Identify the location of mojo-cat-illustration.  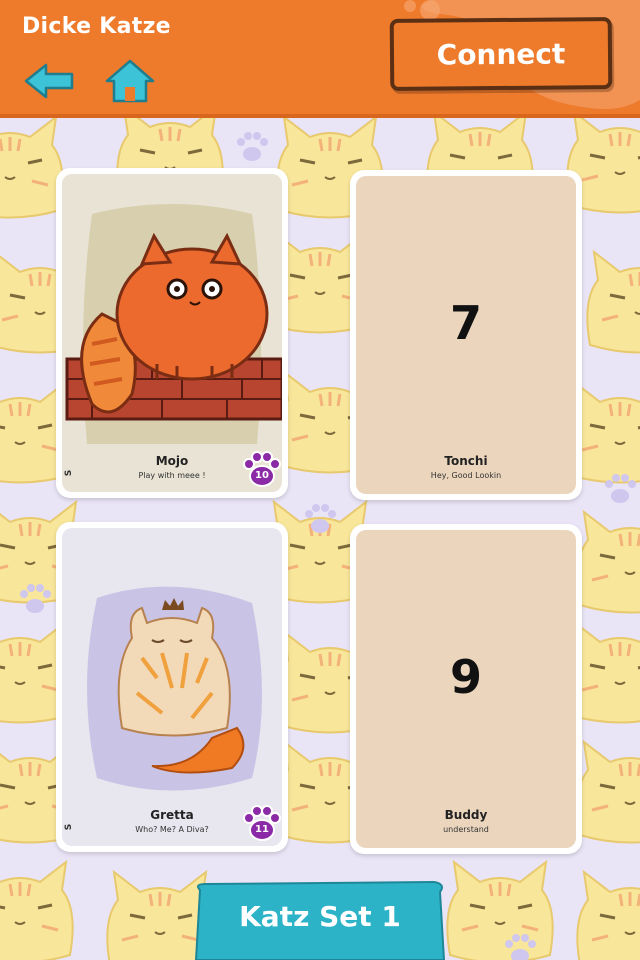
(173, 324).